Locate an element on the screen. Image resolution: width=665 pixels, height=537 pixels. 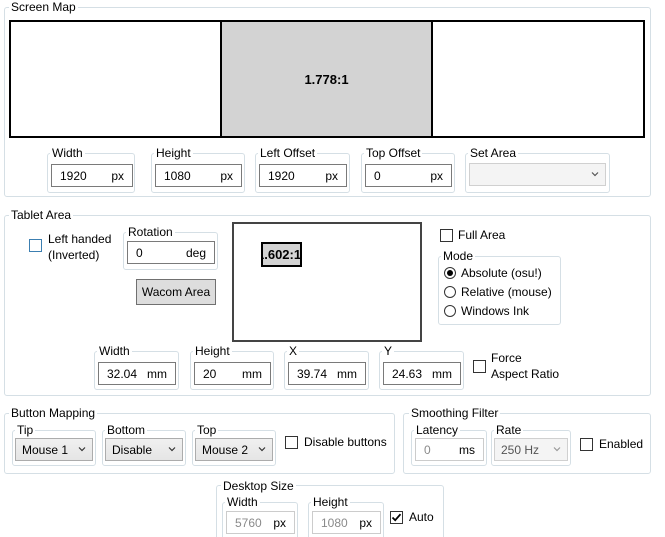
desktop-height-value: 1080 is located at coordinates (334, 523).